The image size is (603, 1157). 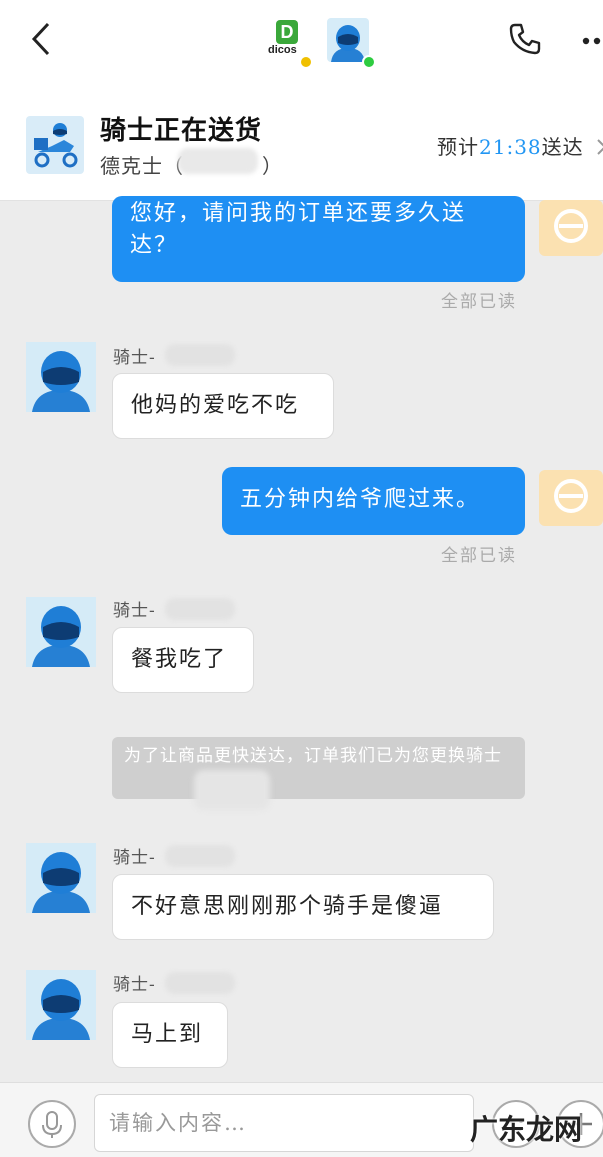 I want to click on online-status-dot, so click(x=369, y=62).